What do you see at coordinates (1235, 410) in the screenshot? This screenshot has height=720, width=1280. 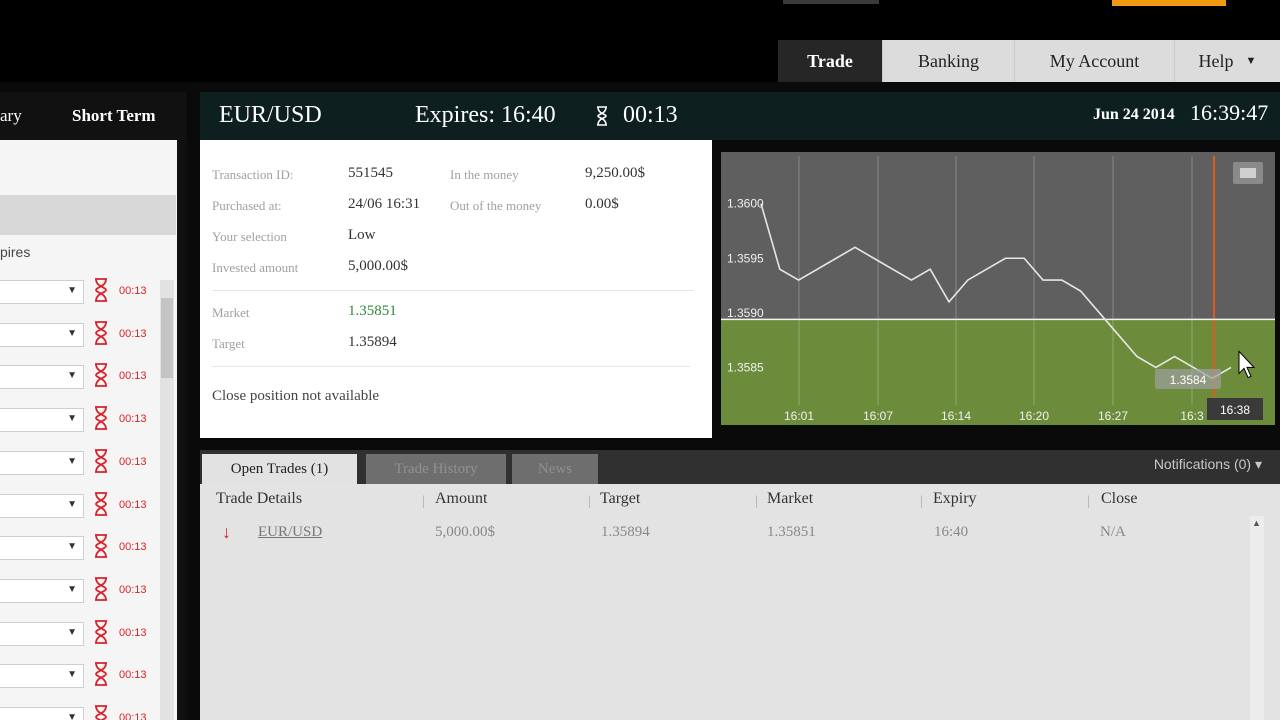 I see `chart-current-time: 16:38` at bounding box center [1235, 410].